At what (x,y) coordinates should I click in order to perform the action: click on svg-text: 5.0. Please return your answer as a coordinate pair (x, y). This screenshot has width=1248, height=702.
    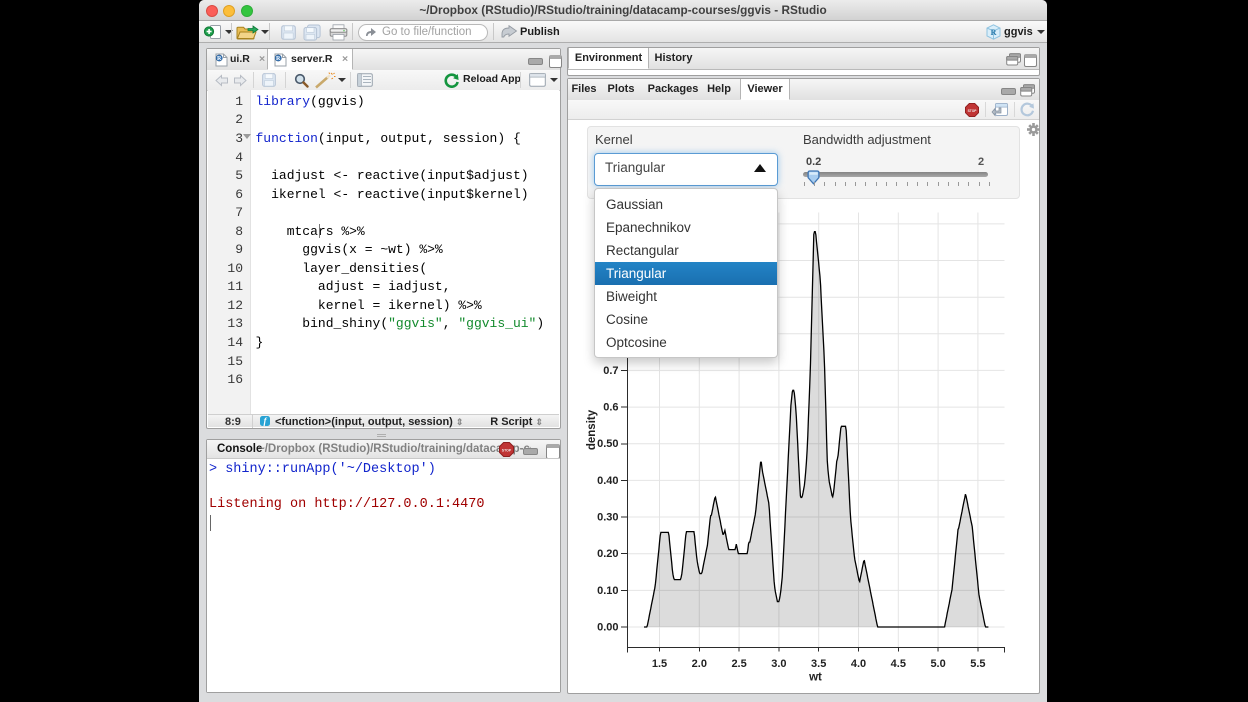
    Looking at the image, I should click on (937, 664).